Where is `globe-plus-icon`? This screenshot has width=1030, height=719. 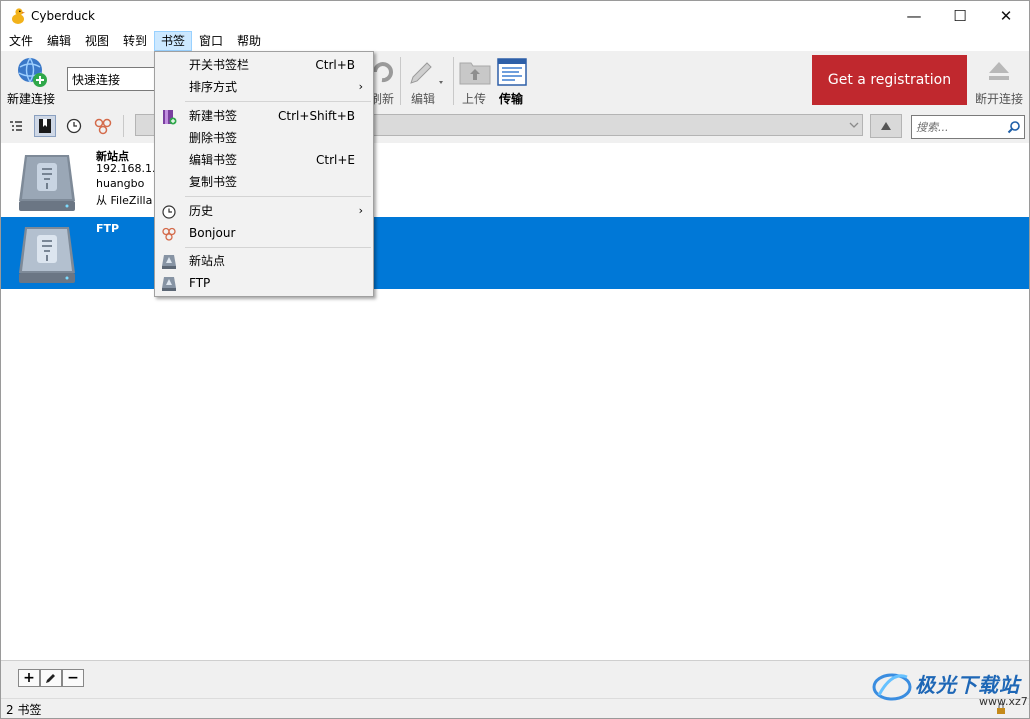 globe-plus-icon is located at coordinates (32, 72).